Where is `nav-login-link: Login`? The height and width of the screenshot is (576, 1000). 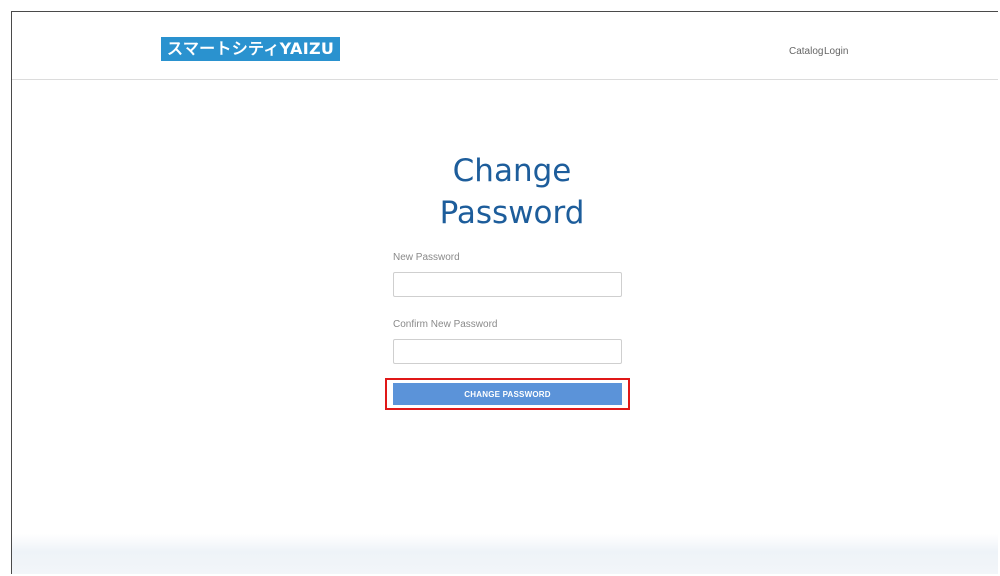
nav-login-link: Login is located at coordinates (836, 51).